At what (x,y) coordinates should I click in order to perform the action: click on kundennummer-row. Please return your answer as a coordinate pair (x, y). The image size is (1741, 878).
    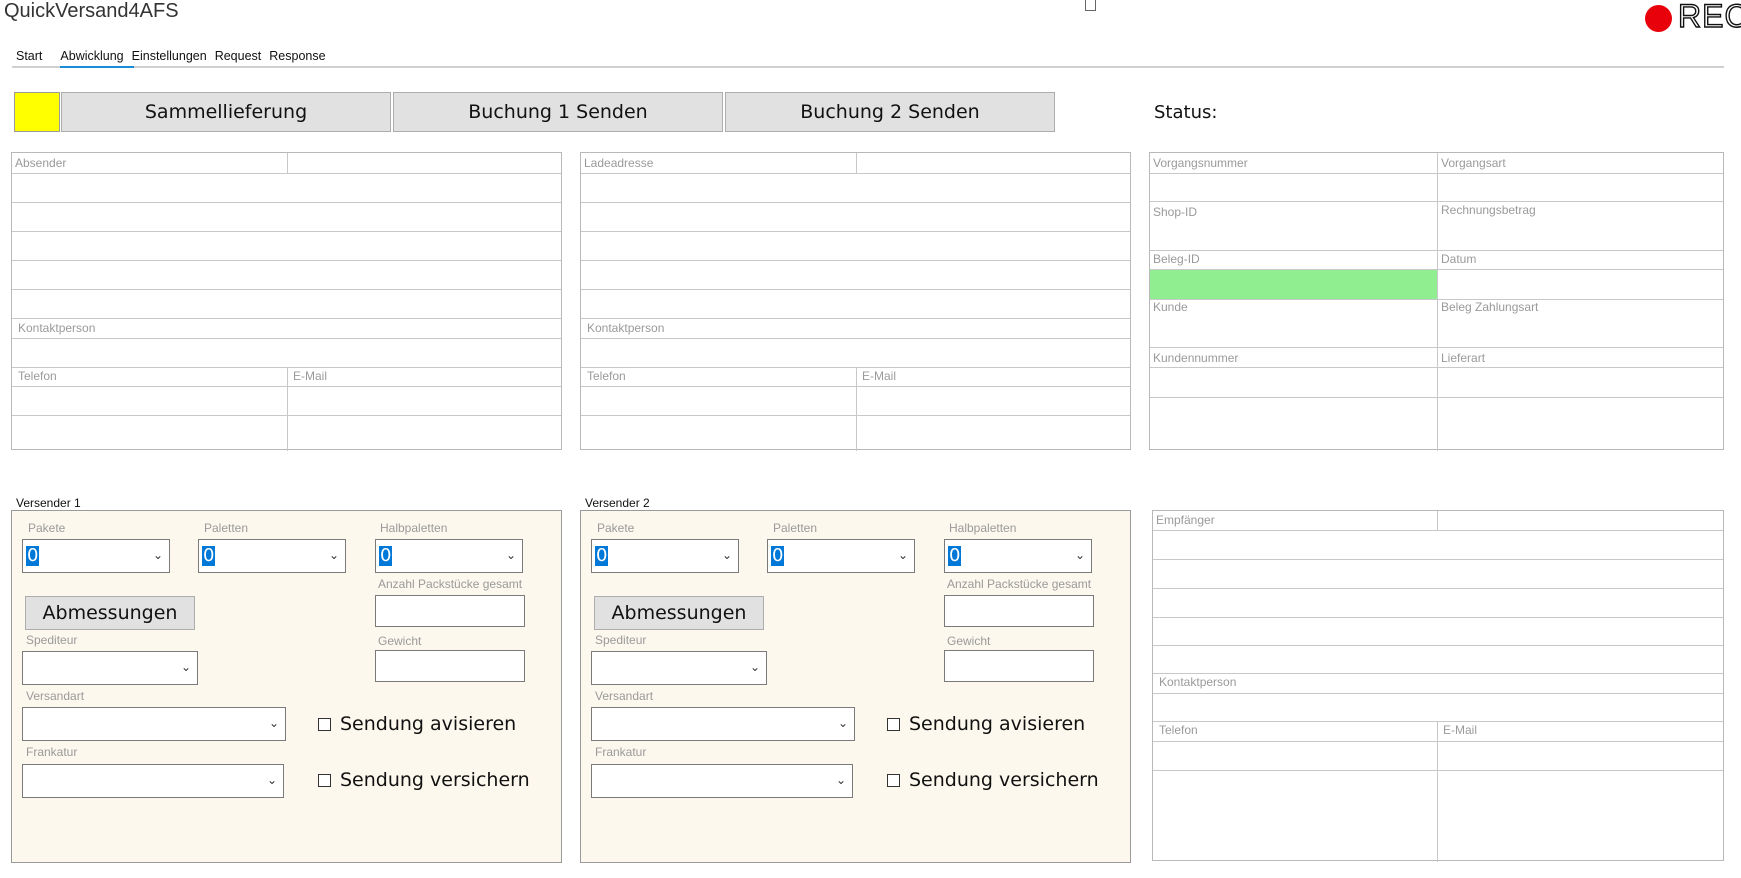
    Looking at the image, I should click on (1436, 382).